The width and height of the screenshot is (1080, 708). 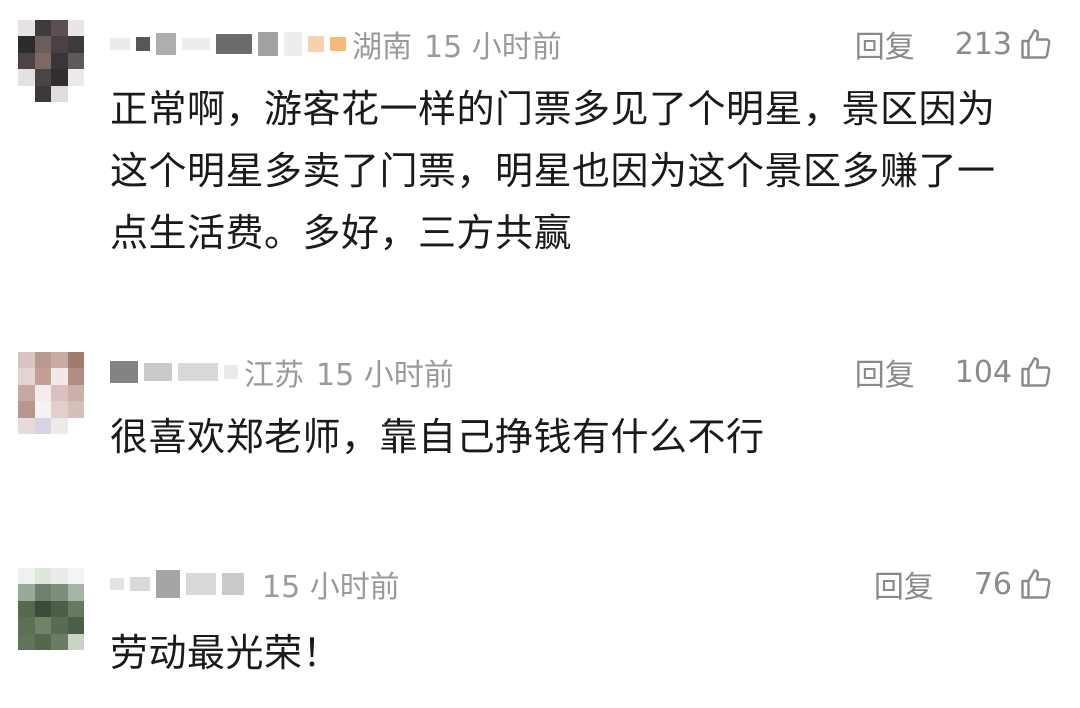 I want to click on comment-meta: 江苏 15 小时前, so click(x=282, y=372).